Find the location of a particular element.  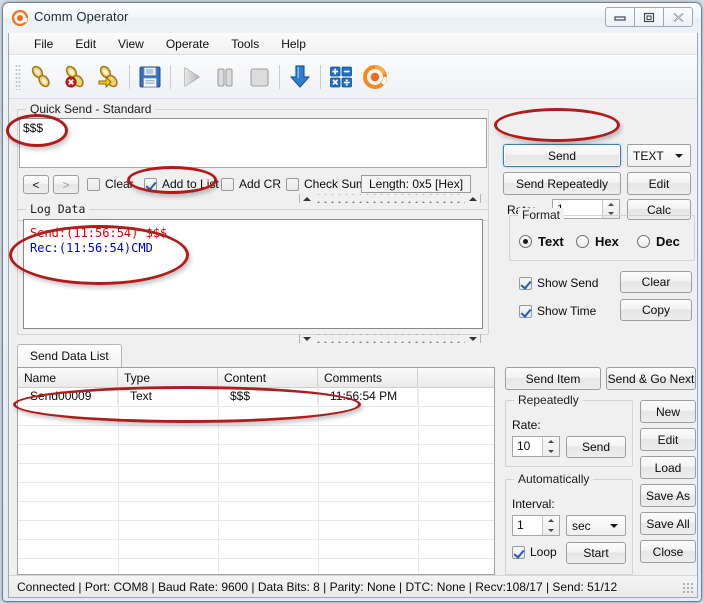

check-sum-checkbox: Check Sum is located at coordinates (326, 184).